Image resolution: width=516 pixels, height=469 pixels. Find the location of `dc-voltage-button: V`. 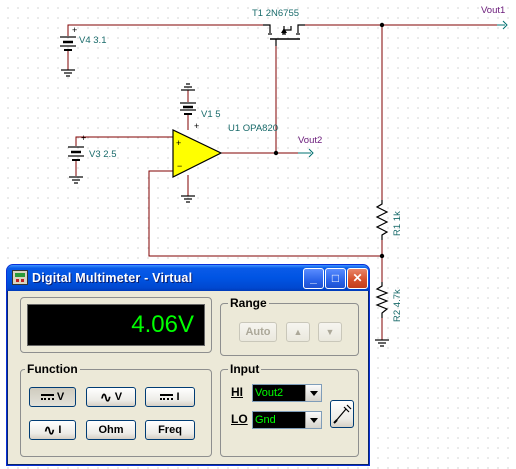

dc-voltage-button: V is located at coordinates (52, 397).